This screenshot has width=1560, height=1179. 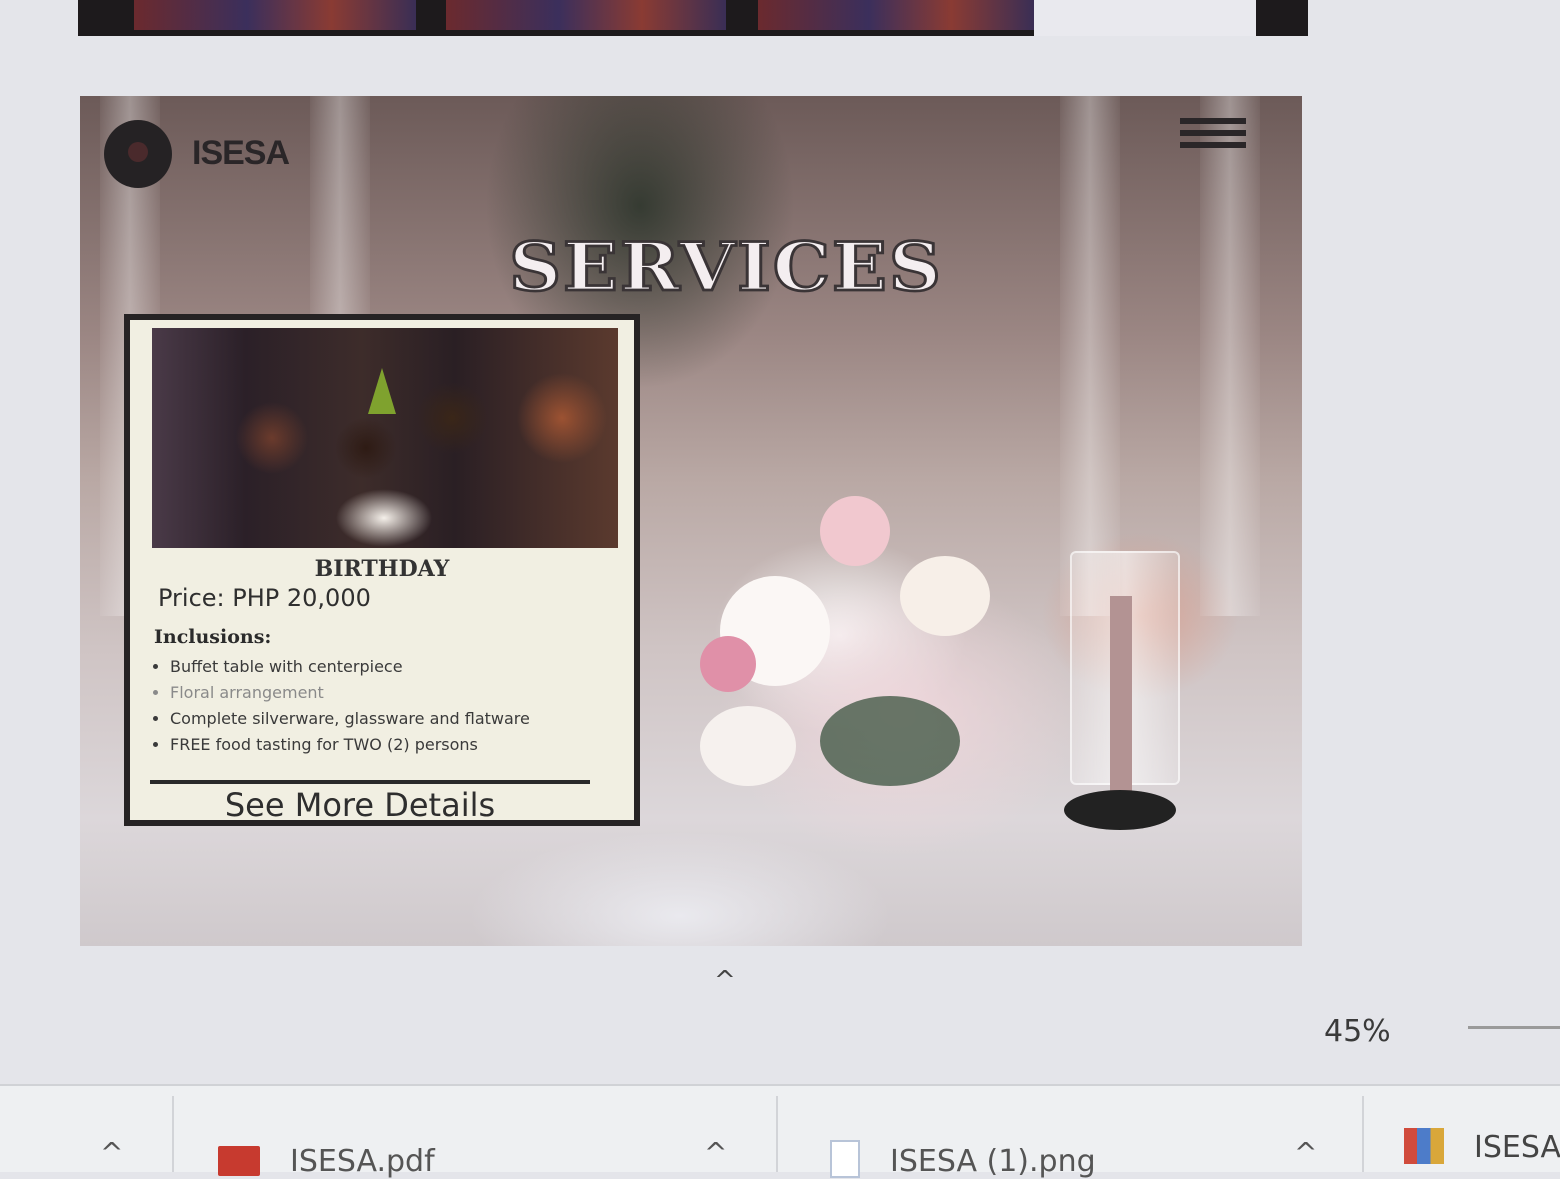 I want to click on inclusions-label: Inclusions:, so click(x=213, y=637).